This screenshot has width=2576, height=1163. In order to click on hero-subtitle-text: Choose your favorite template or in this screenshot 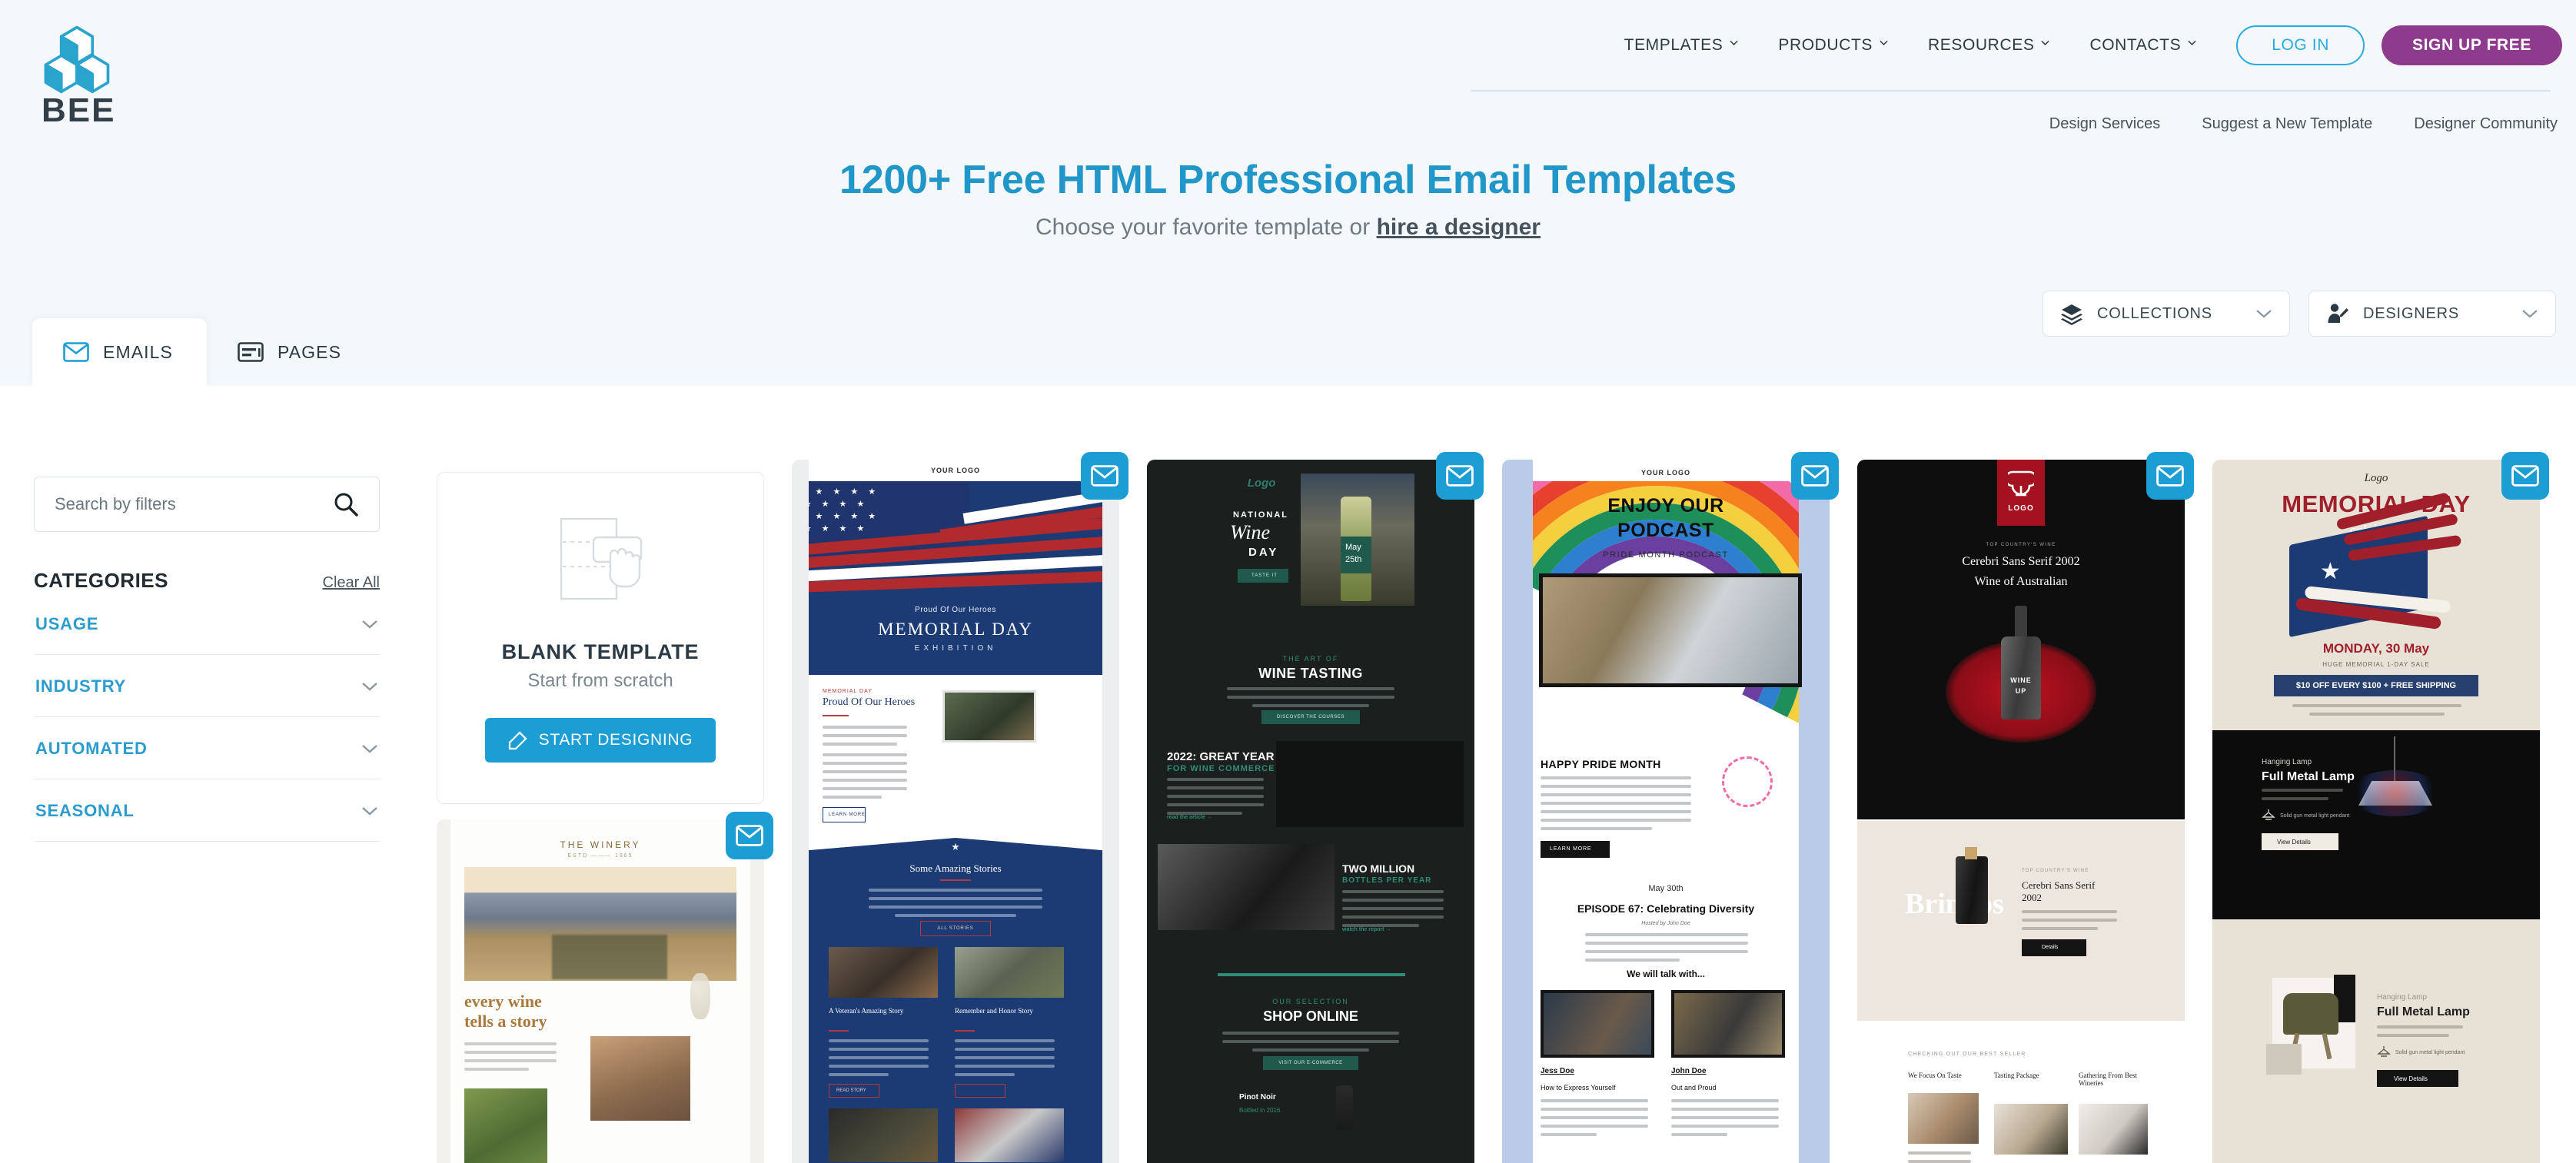, I will do `click(1206, 227)`.